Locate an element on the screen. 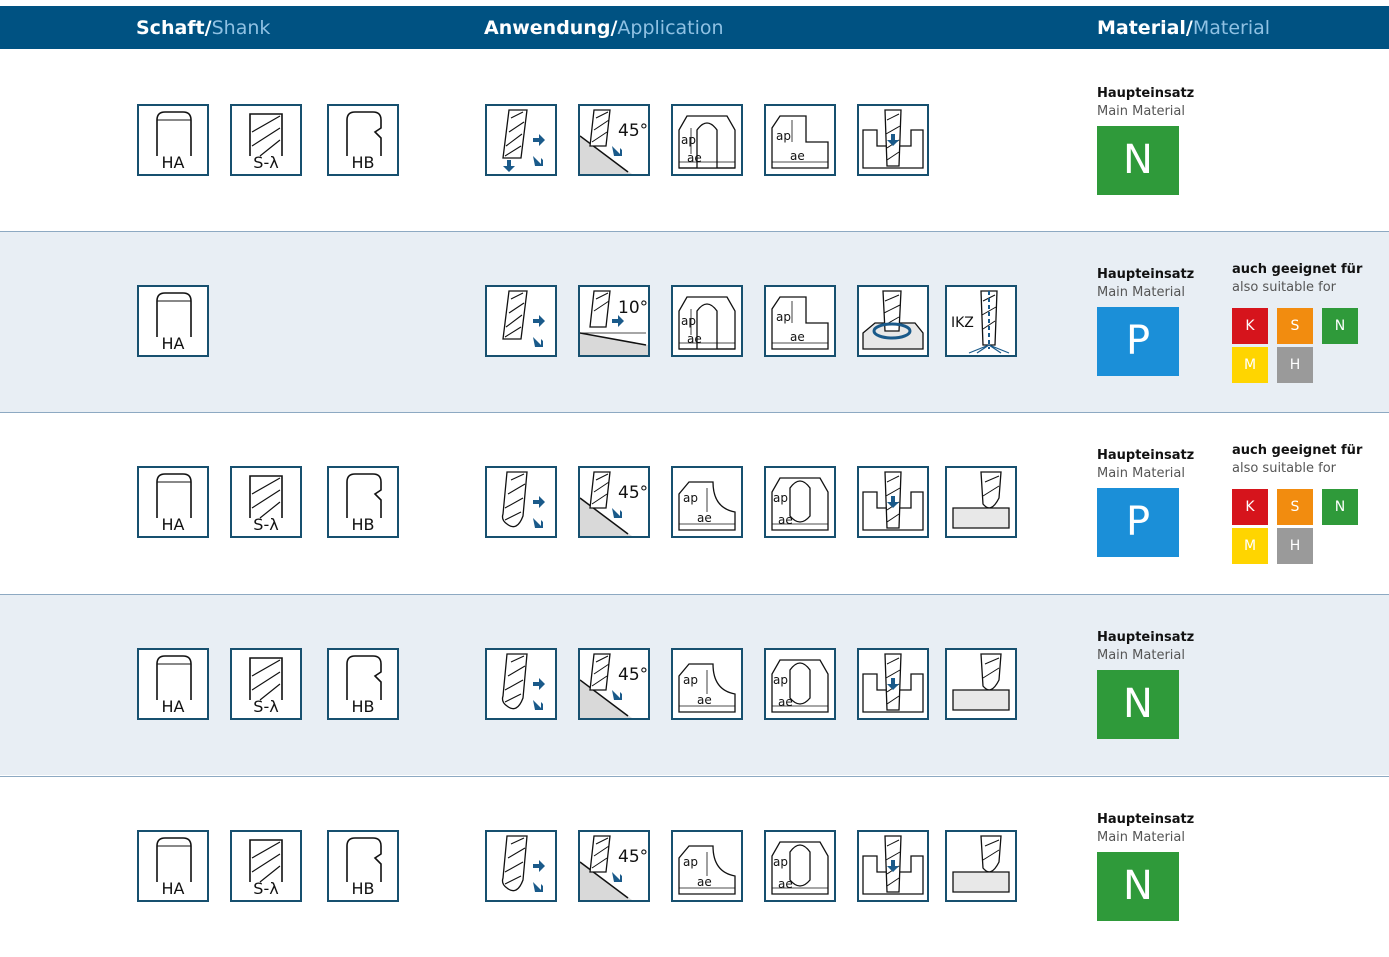 This screenshot has width=1389, height=957. also-suitable-title: auch geeignet für is located at coordinates (1297, 269).